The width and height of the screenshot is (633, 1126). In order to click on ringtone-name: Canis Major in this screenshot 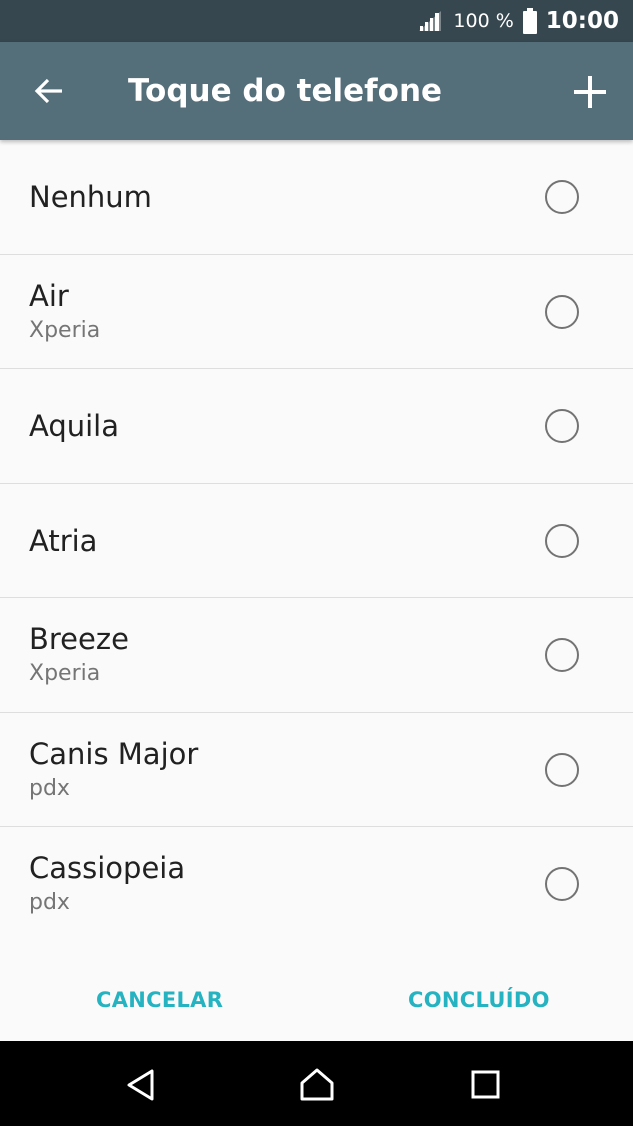, I will do `click(114, 753)`.